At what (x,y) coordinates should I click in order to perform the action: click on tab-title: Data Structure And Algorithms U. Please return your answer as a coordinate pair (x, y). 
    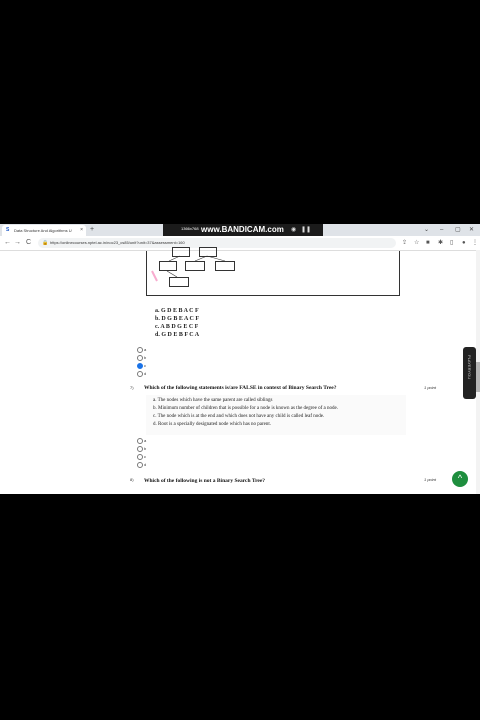
    Looking at the image, I should click on (43, 230).